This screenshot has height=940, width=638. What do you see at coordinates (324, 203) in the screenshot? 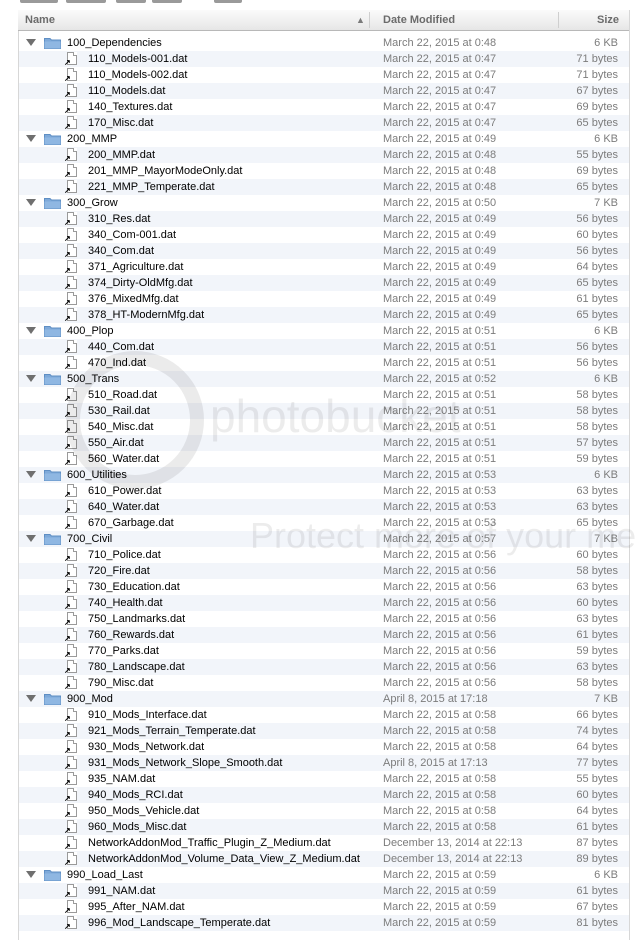
I see `folder-row: 300_Grow March 22, 2015 at 0:50 7 KB` at bounding box center [324, 203].